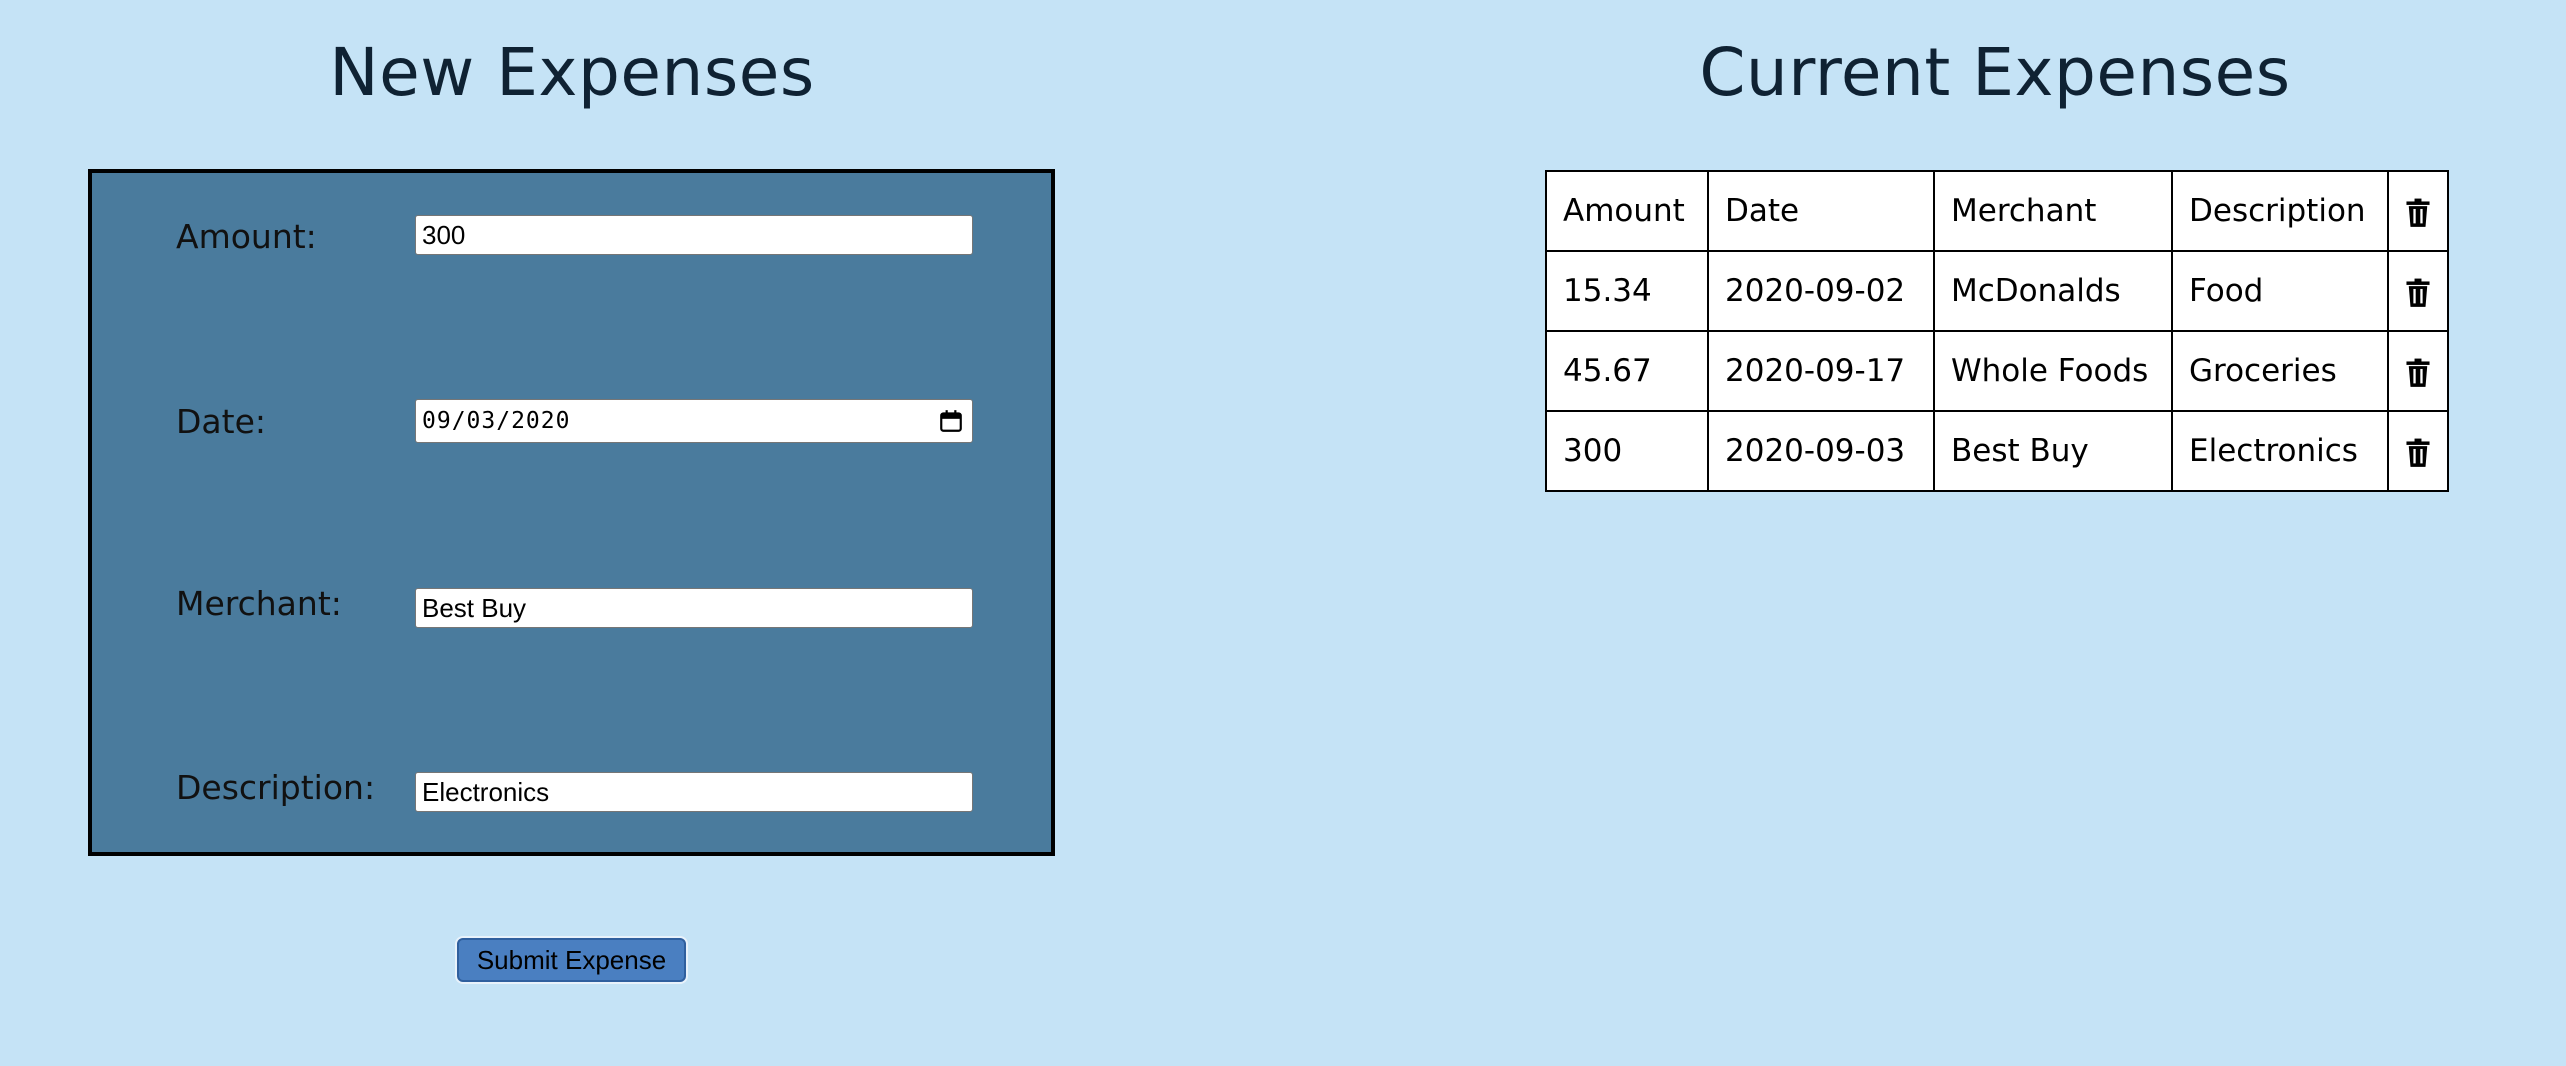 Image resolution: width=2566 pixels, height=1066 pixels. What do you see at coordinates (1821, 211) in the screenshot?
I see `header-date: Date` at bounding box center [1821, 211].